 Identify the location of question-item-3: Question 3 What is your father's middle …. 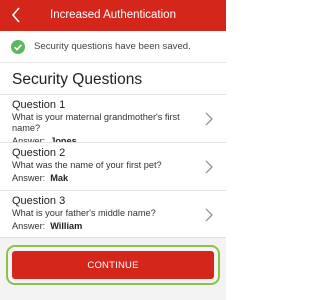
(113, 214).